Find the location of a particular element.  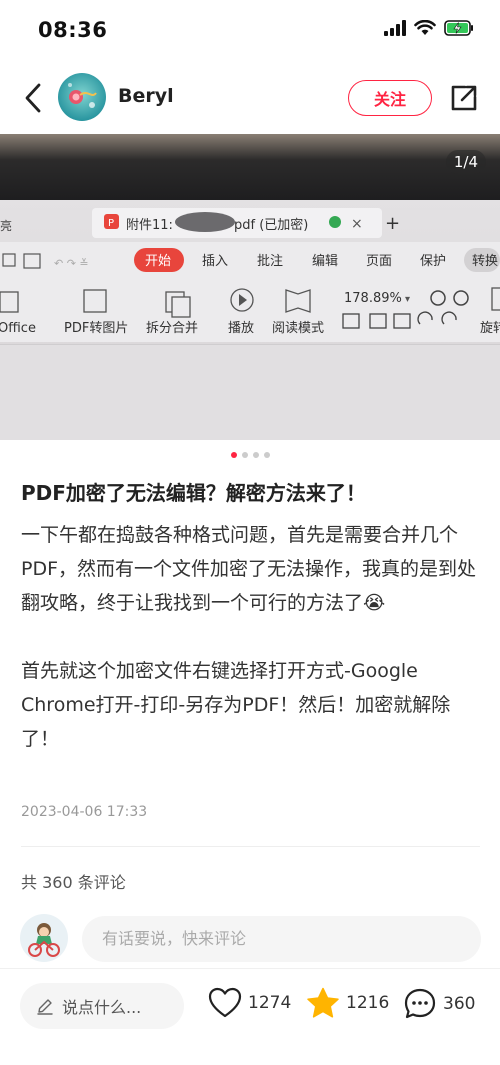

author-name: Beryl is located at coordinates (146, 96).